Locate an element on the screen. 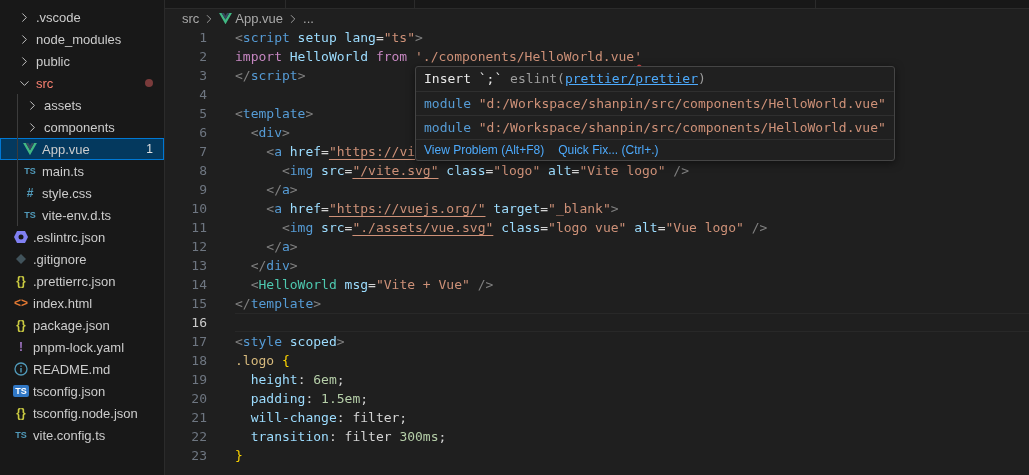 Image resolution: width=1029 pixels, height=475 pixels. file-name: node_modules is located at coordinates (79, 39).